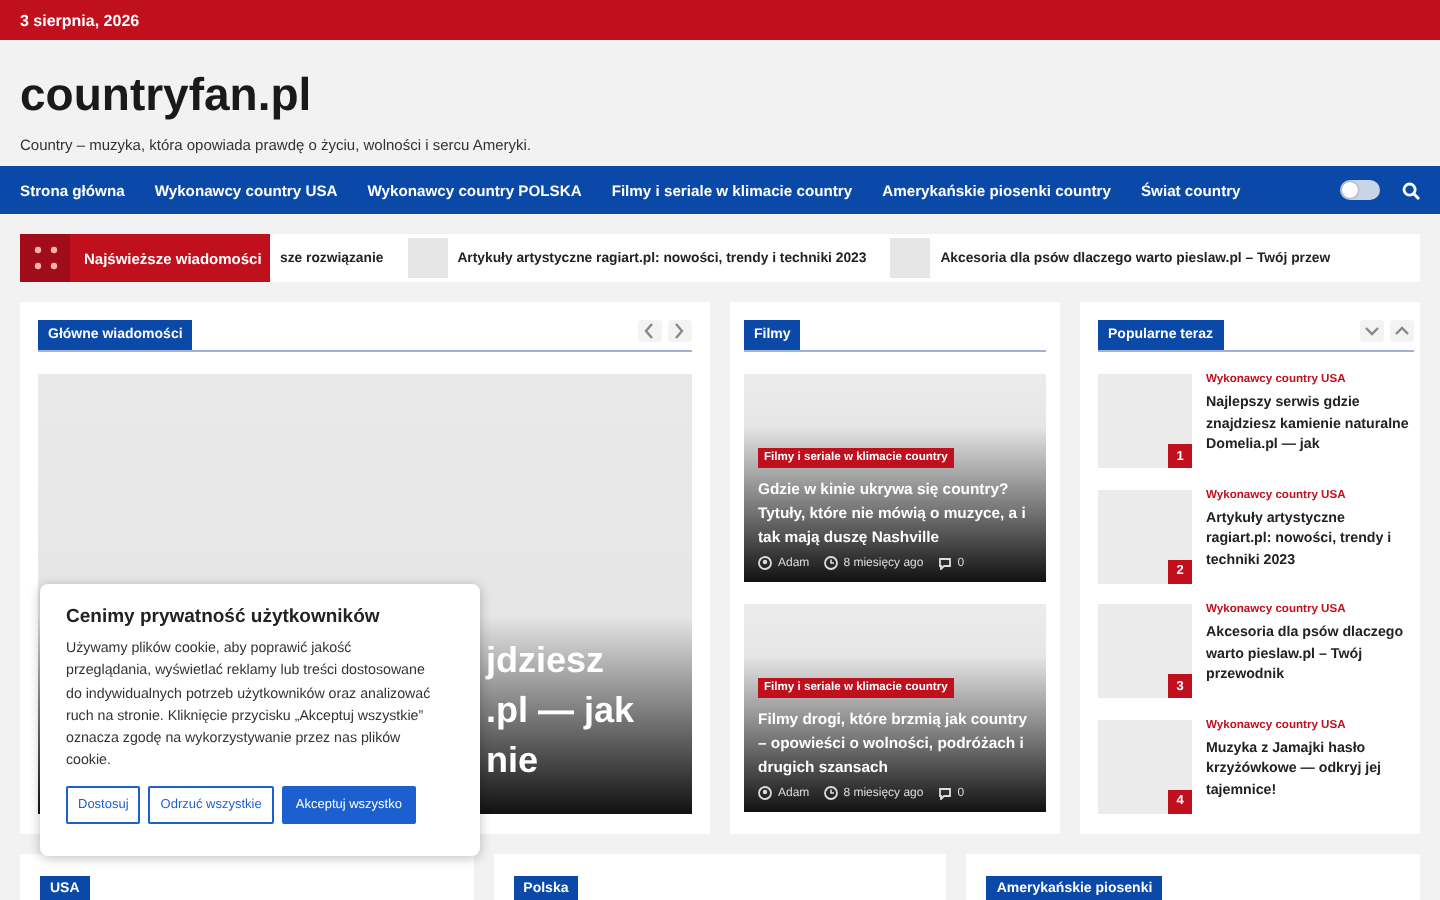  Describe the element at coordinates (650, 331) in the screenshot. I see `chevron-left-button` at that location.